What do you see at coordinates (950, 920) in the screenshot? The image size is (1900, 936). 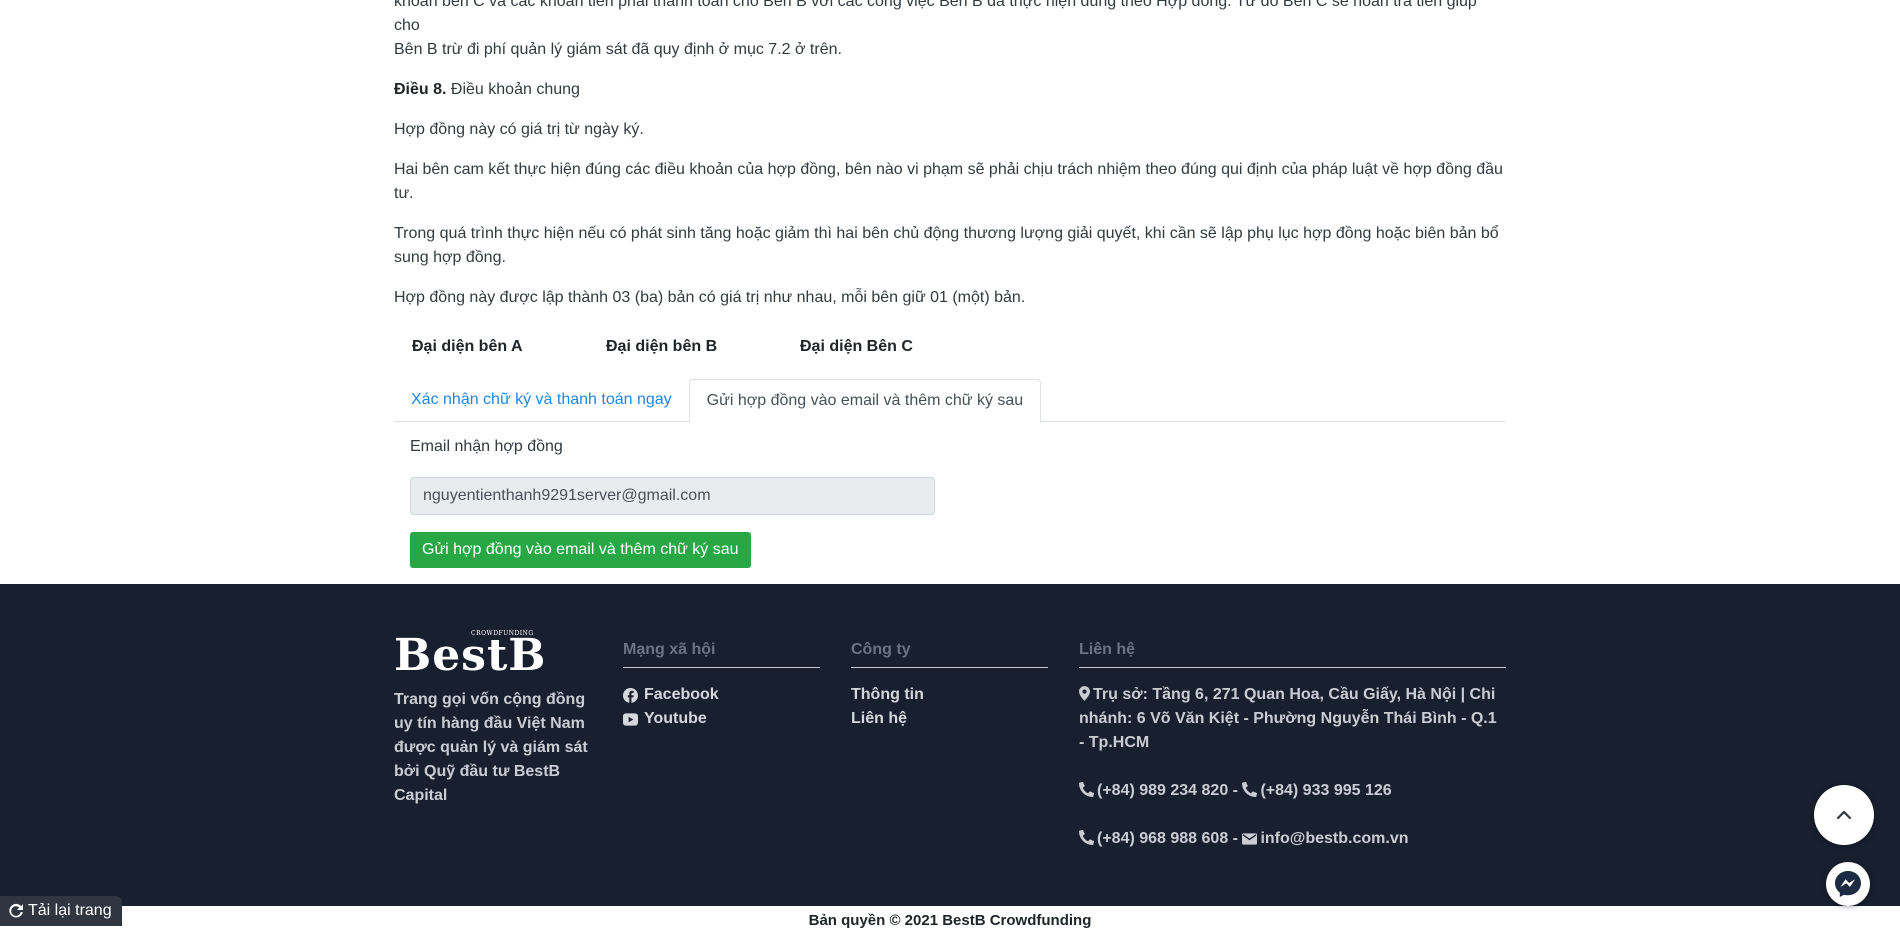 I see `copyright-text: Bản quyền © 2021 BestB Crowdfunding` at bounding box center [950, 920].